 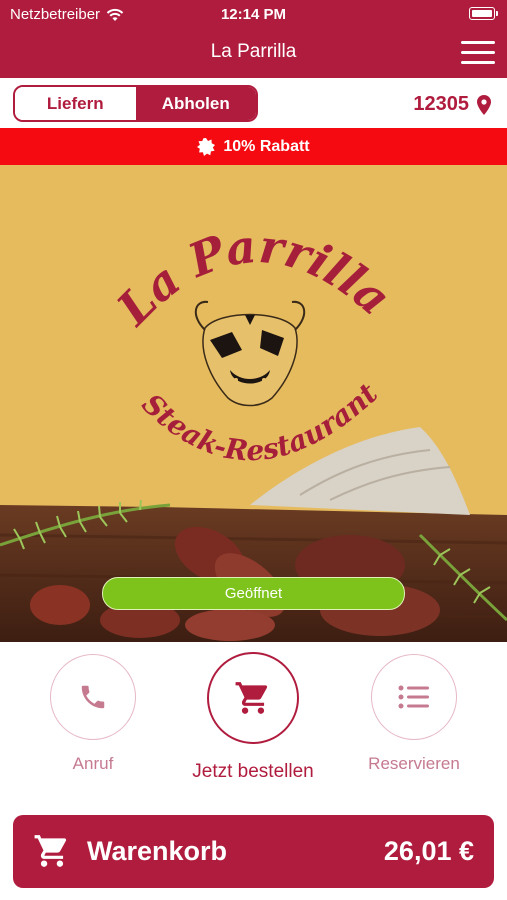 What do you see at coordinates (75, 103) in the screenshot?
I see `tab-liefern: Liefern` at bounding box center [75, 103].